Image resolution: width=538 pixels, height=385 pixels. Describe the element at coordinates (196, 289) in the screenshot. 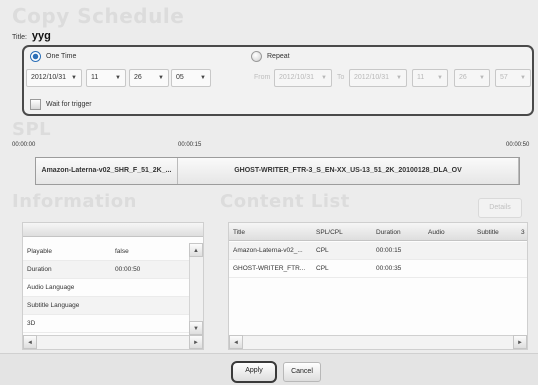

I see `information-vertical-scrollbar: ▲ ▼` at that location.